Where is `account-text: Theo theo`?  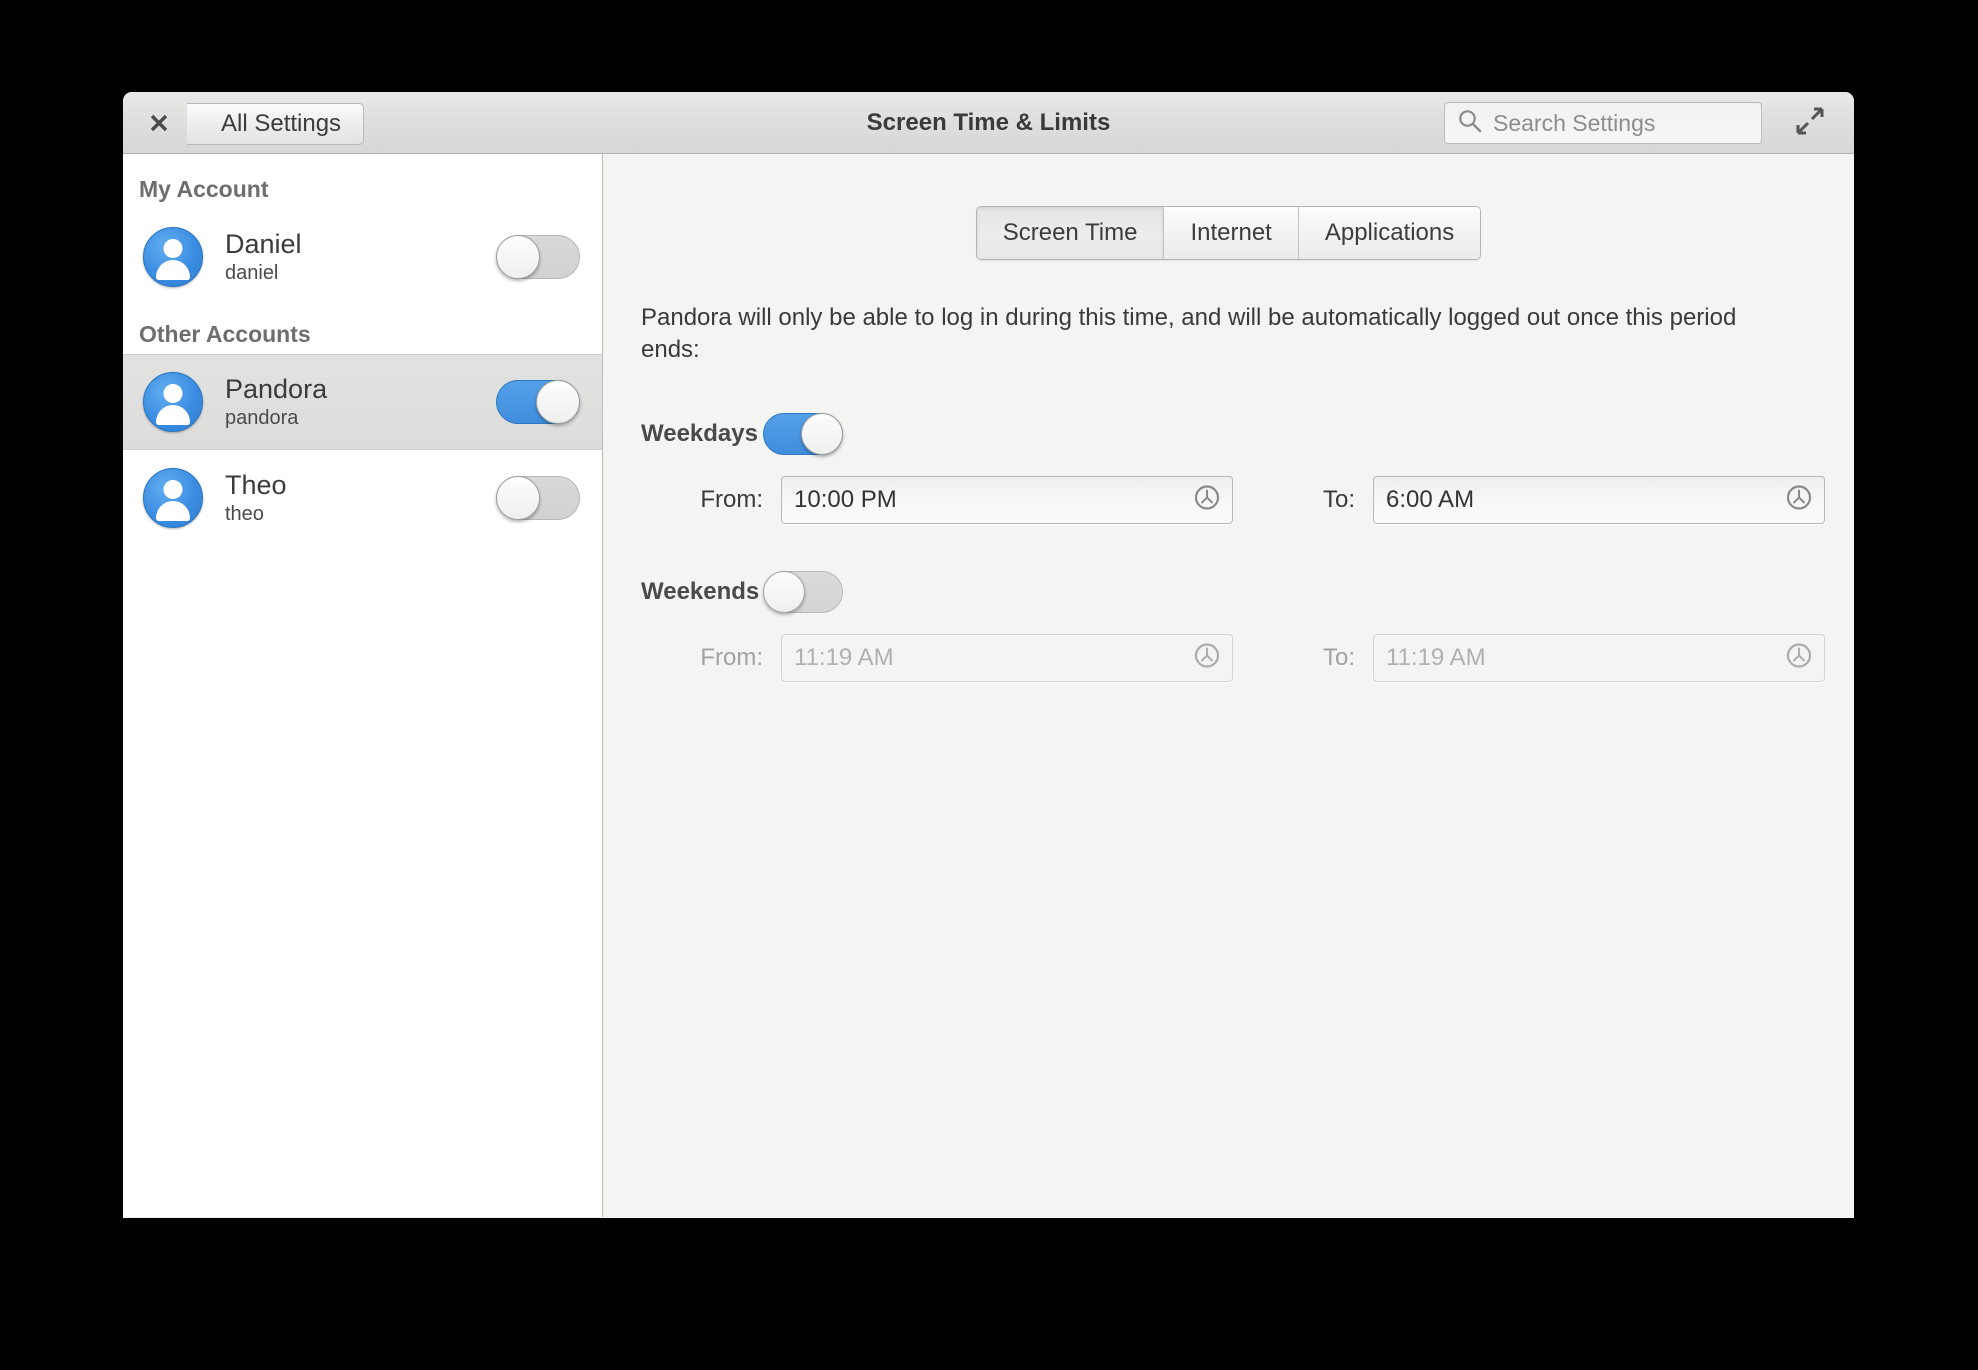 account-text: Theo theo is located at coordinates (360, 498).